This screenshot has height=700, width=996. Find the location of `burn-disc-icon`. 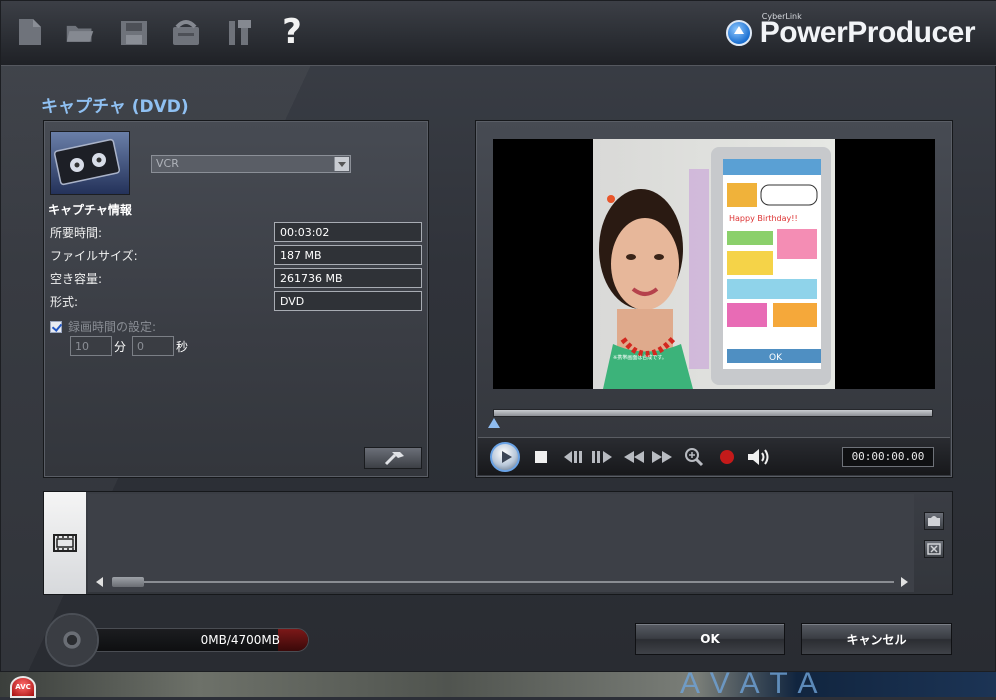

burn-disc-icon is located at coordinates (186, 32).